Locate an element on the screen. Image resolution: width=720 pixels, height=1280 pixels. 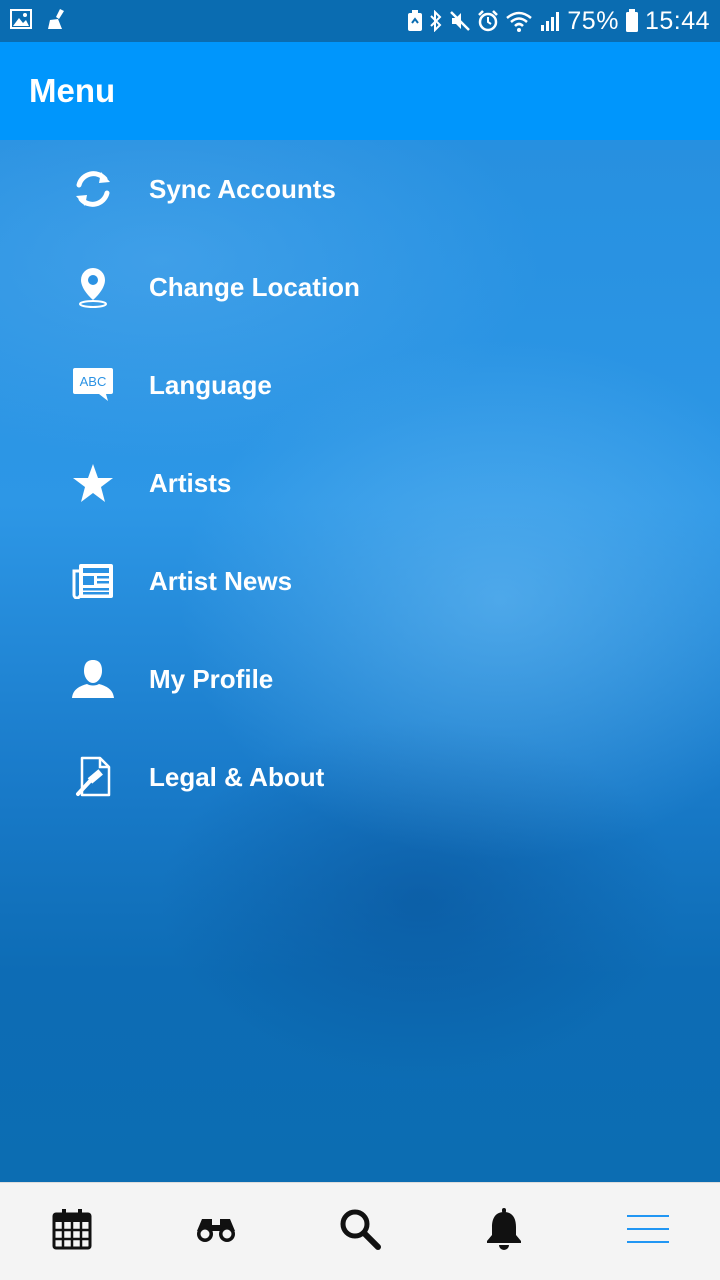
clock-time: 15:44 is located at coordinates (677, 20).